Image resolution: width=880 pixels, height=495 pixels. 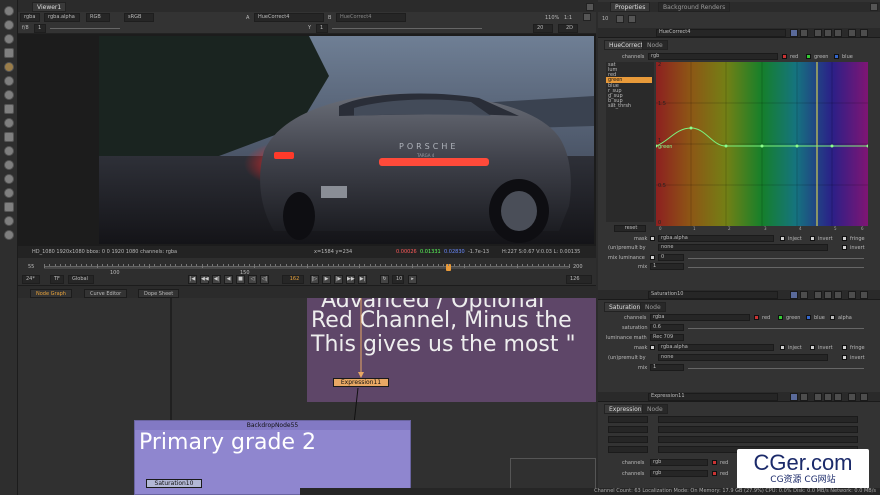 What do you see at coordinates (85, 28) in the screenshot?
I see `gain-slider` at bounding box center [85, 28].